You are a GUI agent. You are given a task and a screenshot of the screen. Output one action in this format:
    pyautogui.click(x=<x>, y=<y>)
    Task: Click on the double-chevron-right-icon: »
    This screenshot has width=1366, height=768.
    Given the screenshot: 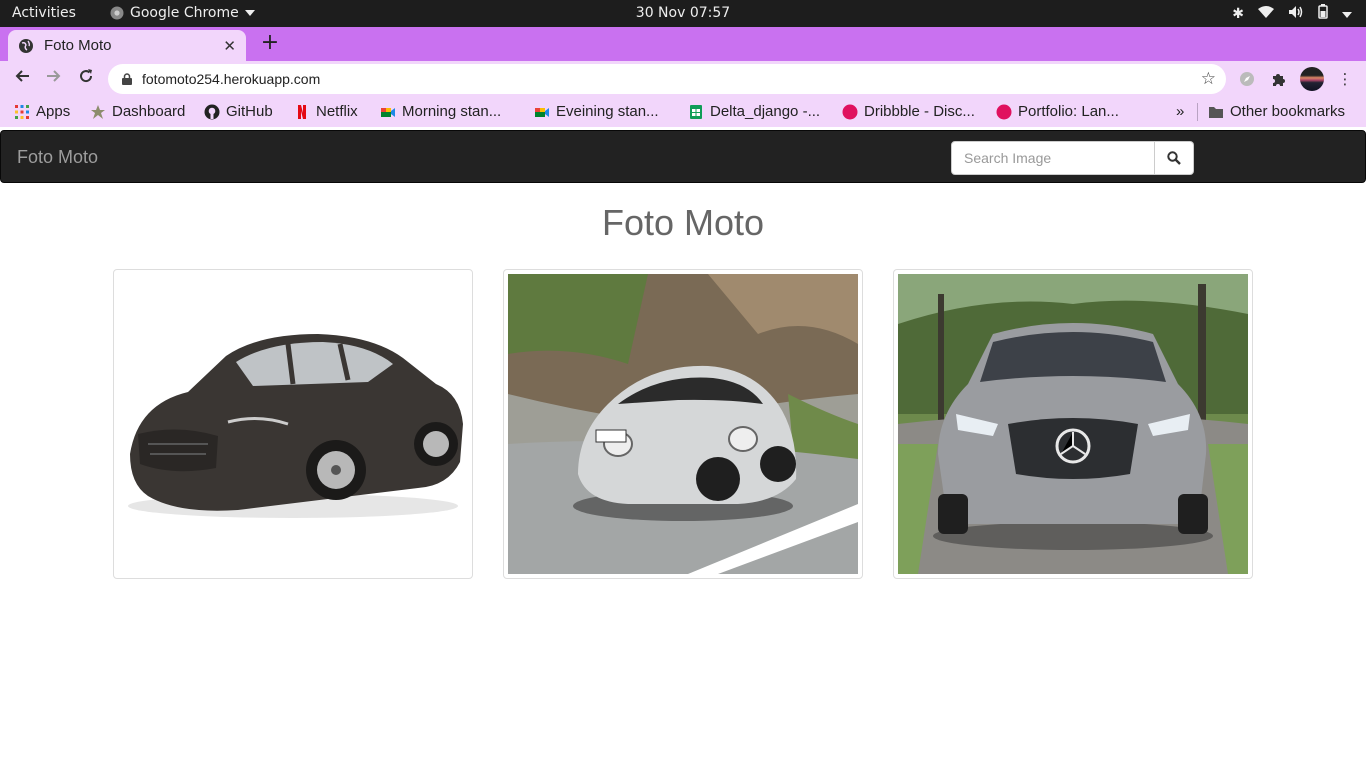 What is the action you would take?
    pyautogui.click(x=1180, y=111)
    